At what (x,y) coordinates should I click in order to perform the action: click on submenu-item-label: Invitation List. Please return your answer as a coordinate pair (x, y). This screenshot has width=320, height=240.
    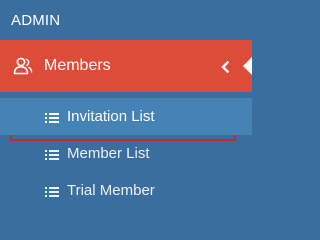
    Looking at the image, I should click on (111, 116).